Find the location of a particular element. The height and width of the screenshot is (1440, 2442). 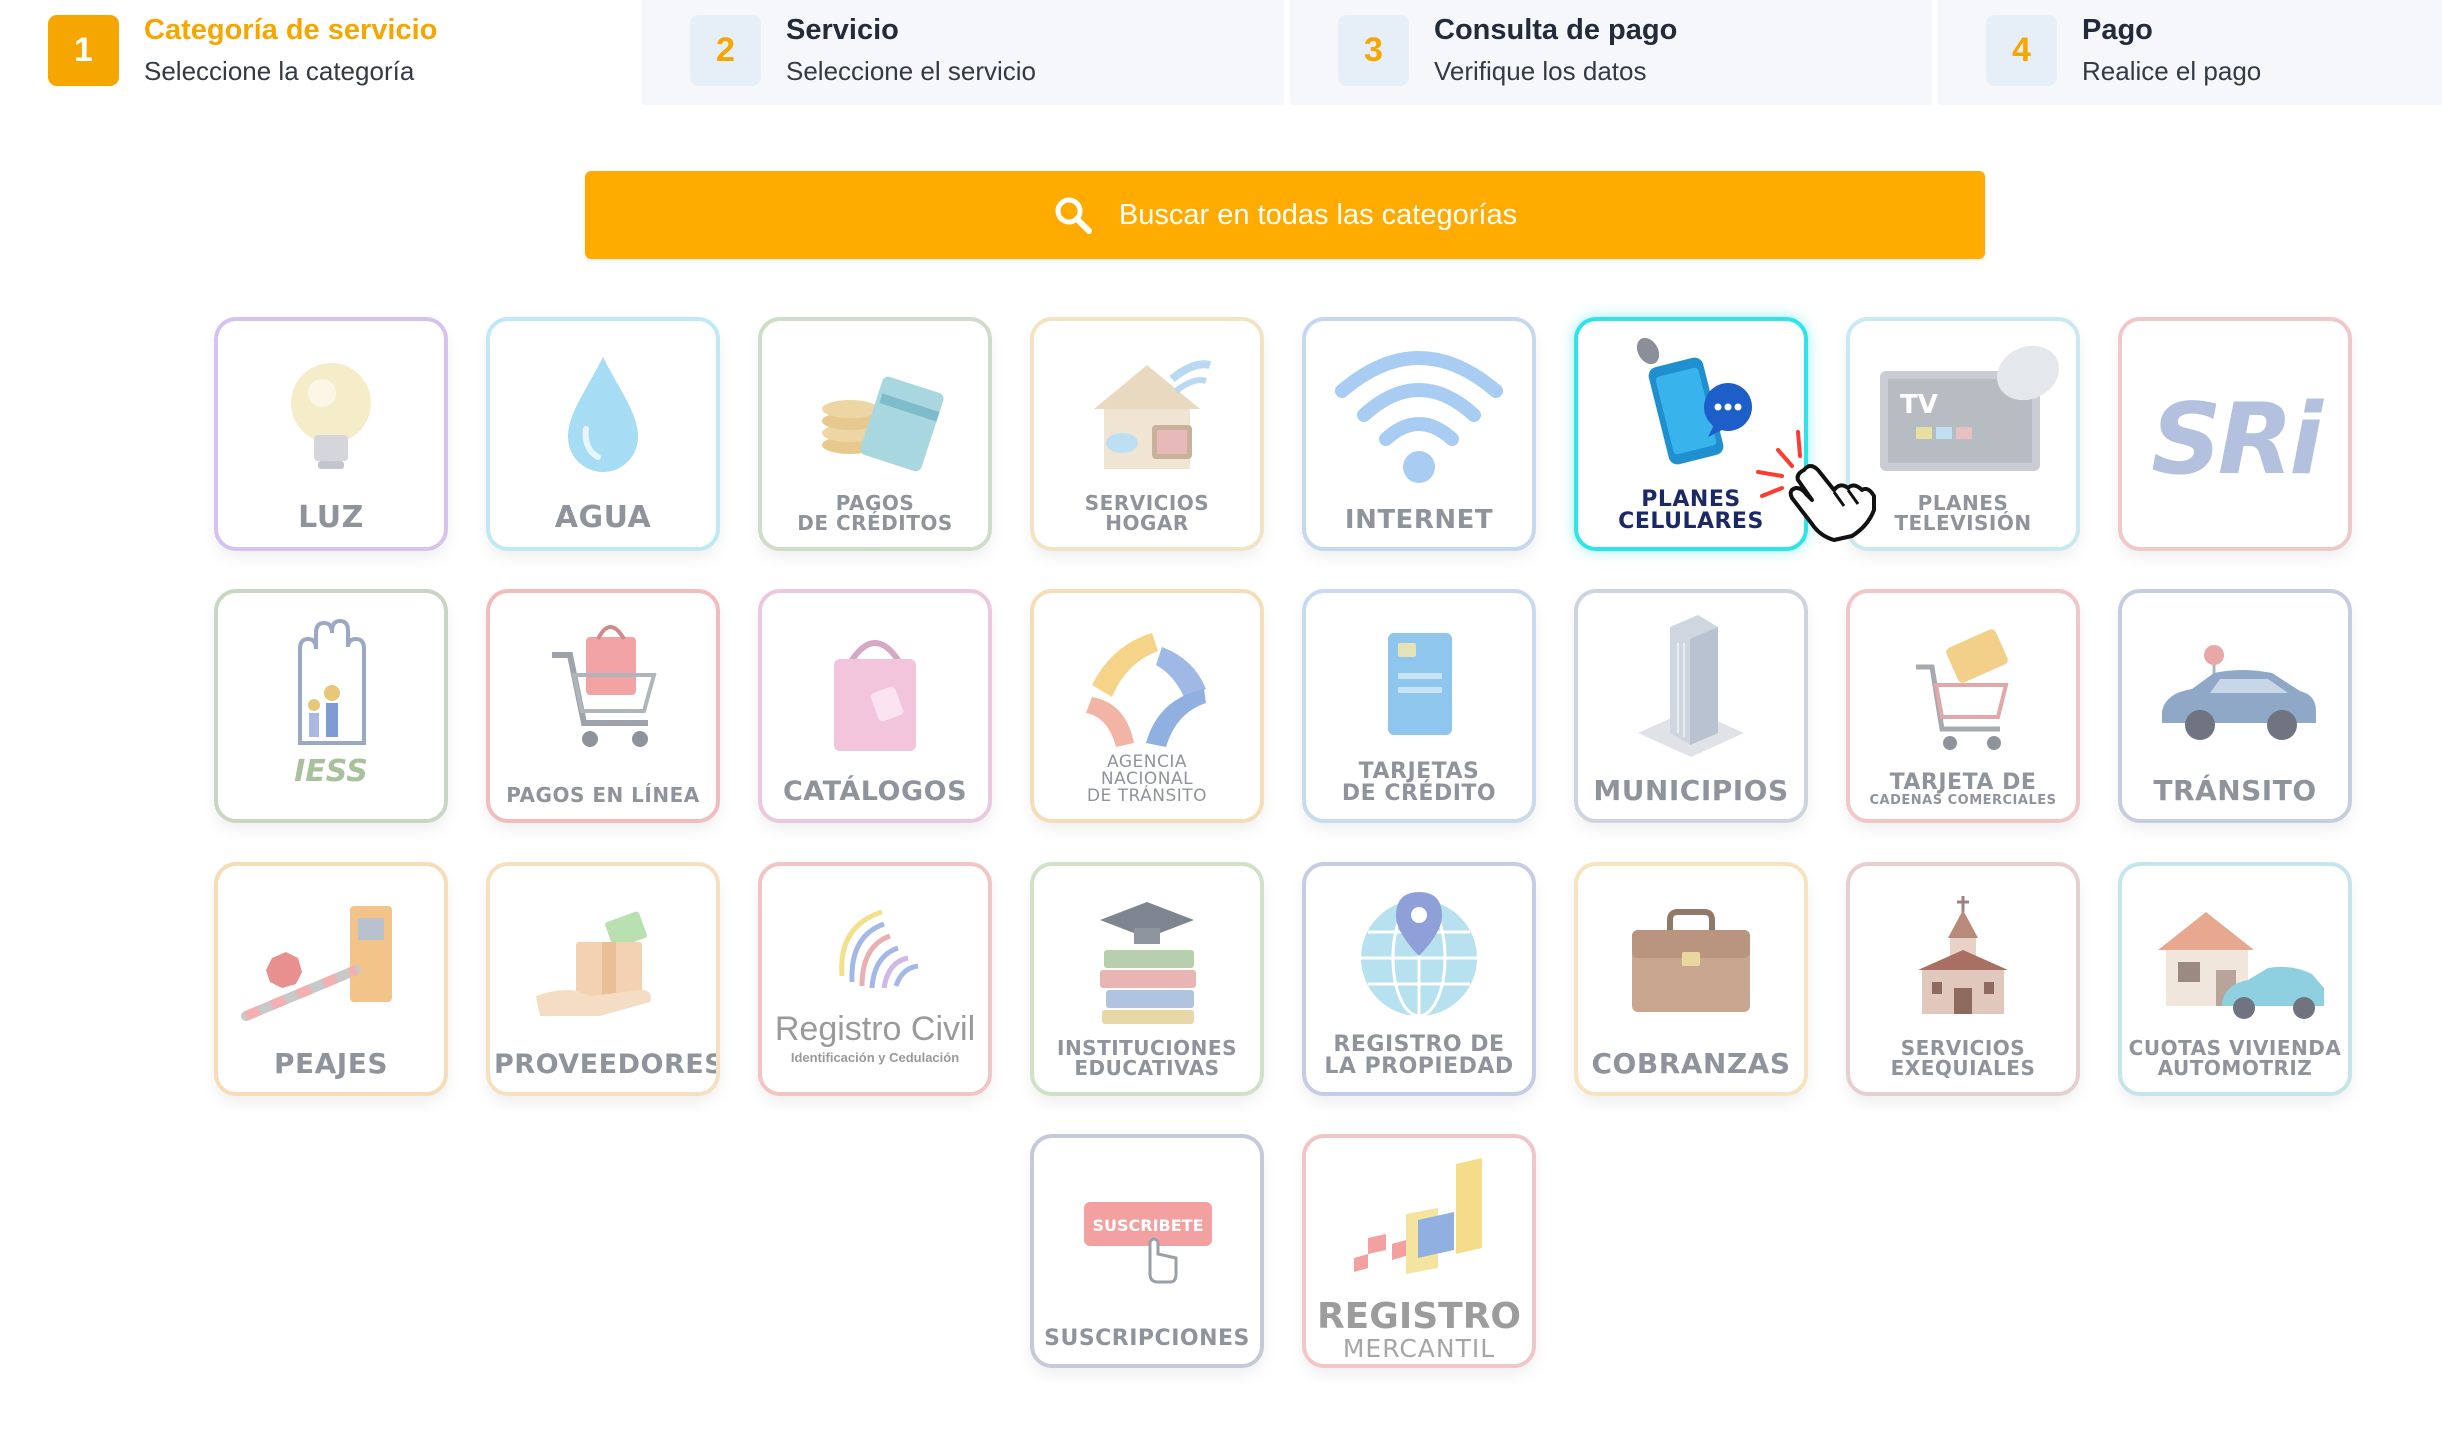

category-tarjetas-credito: TARJETAS DE CRÉDITO is located at coordinates (1419, 706).